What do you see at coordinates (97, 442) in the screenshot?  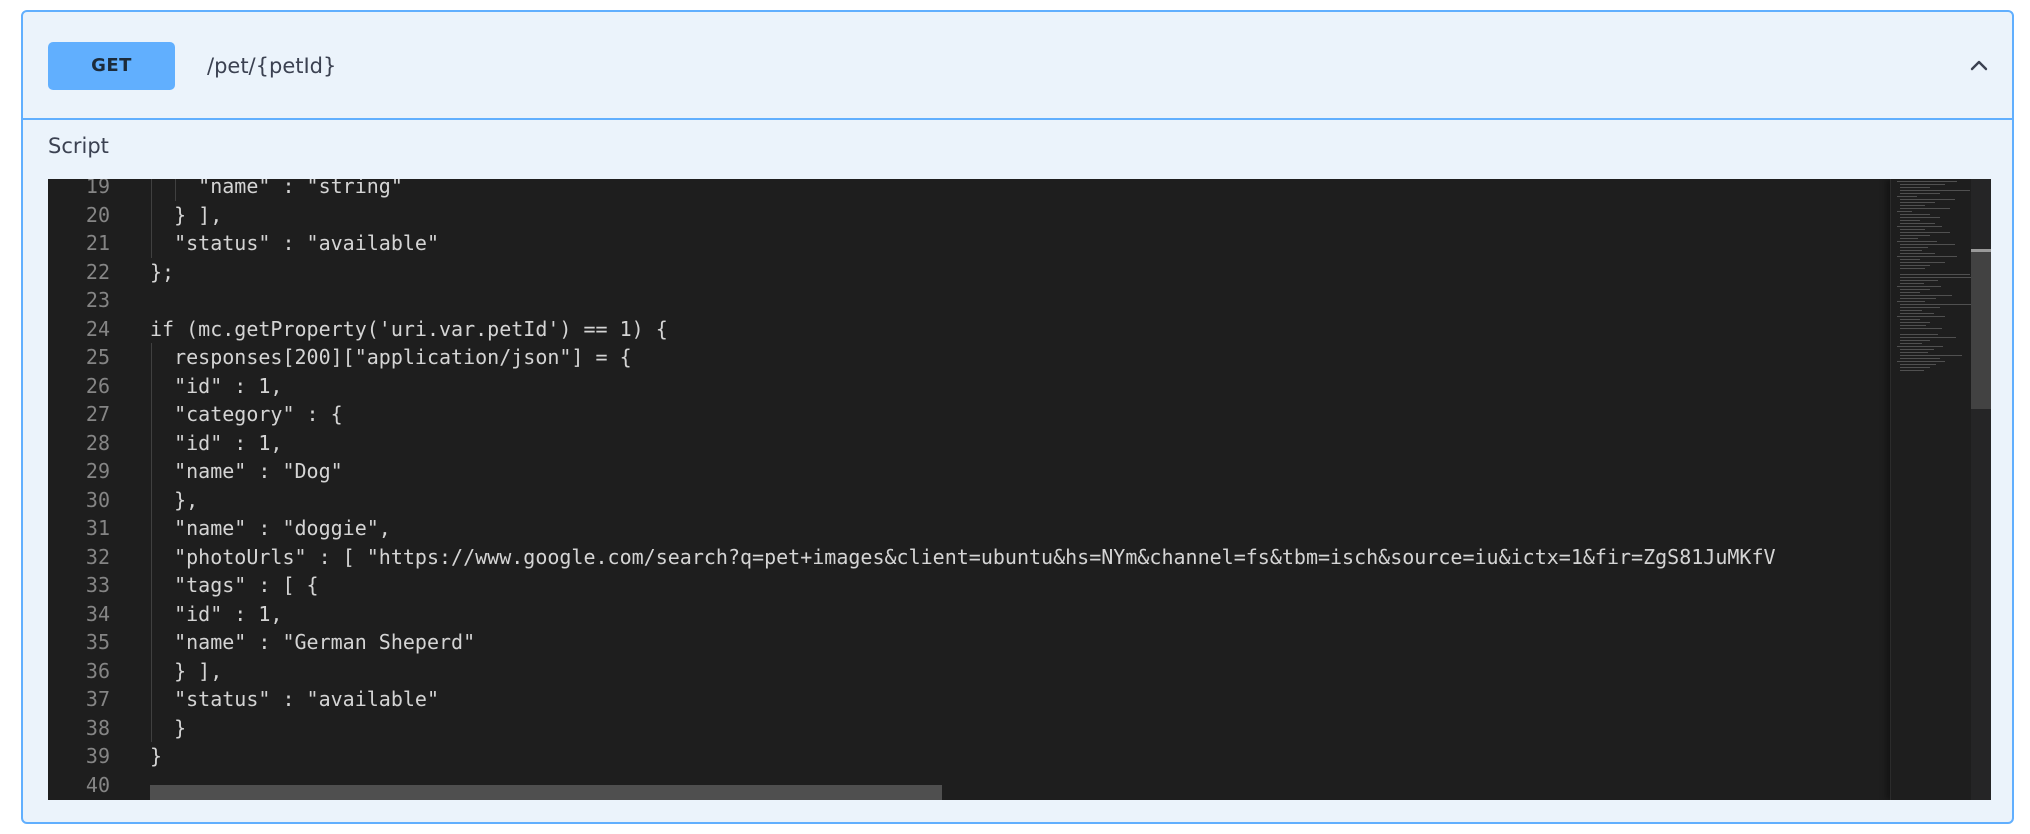 I see `line-number: 28` at bounding box center [97, 442].